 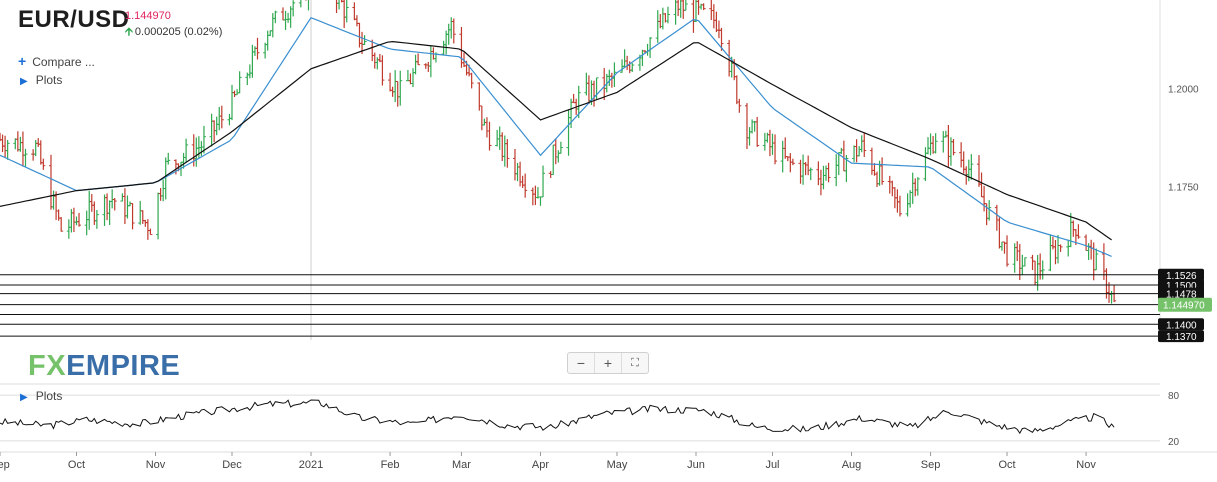 I want to click on time-tick-label: Jul, so click(x=772, y=465).